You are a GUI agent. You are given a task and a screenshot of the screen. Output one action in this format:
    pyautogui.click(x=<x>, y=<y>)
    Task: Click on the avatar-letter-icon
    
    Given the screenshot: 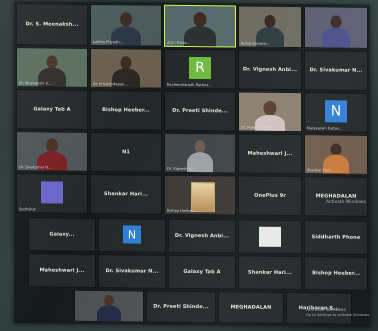 What is the action you would take?
    pyautogui.click(x=52, y=192)
    